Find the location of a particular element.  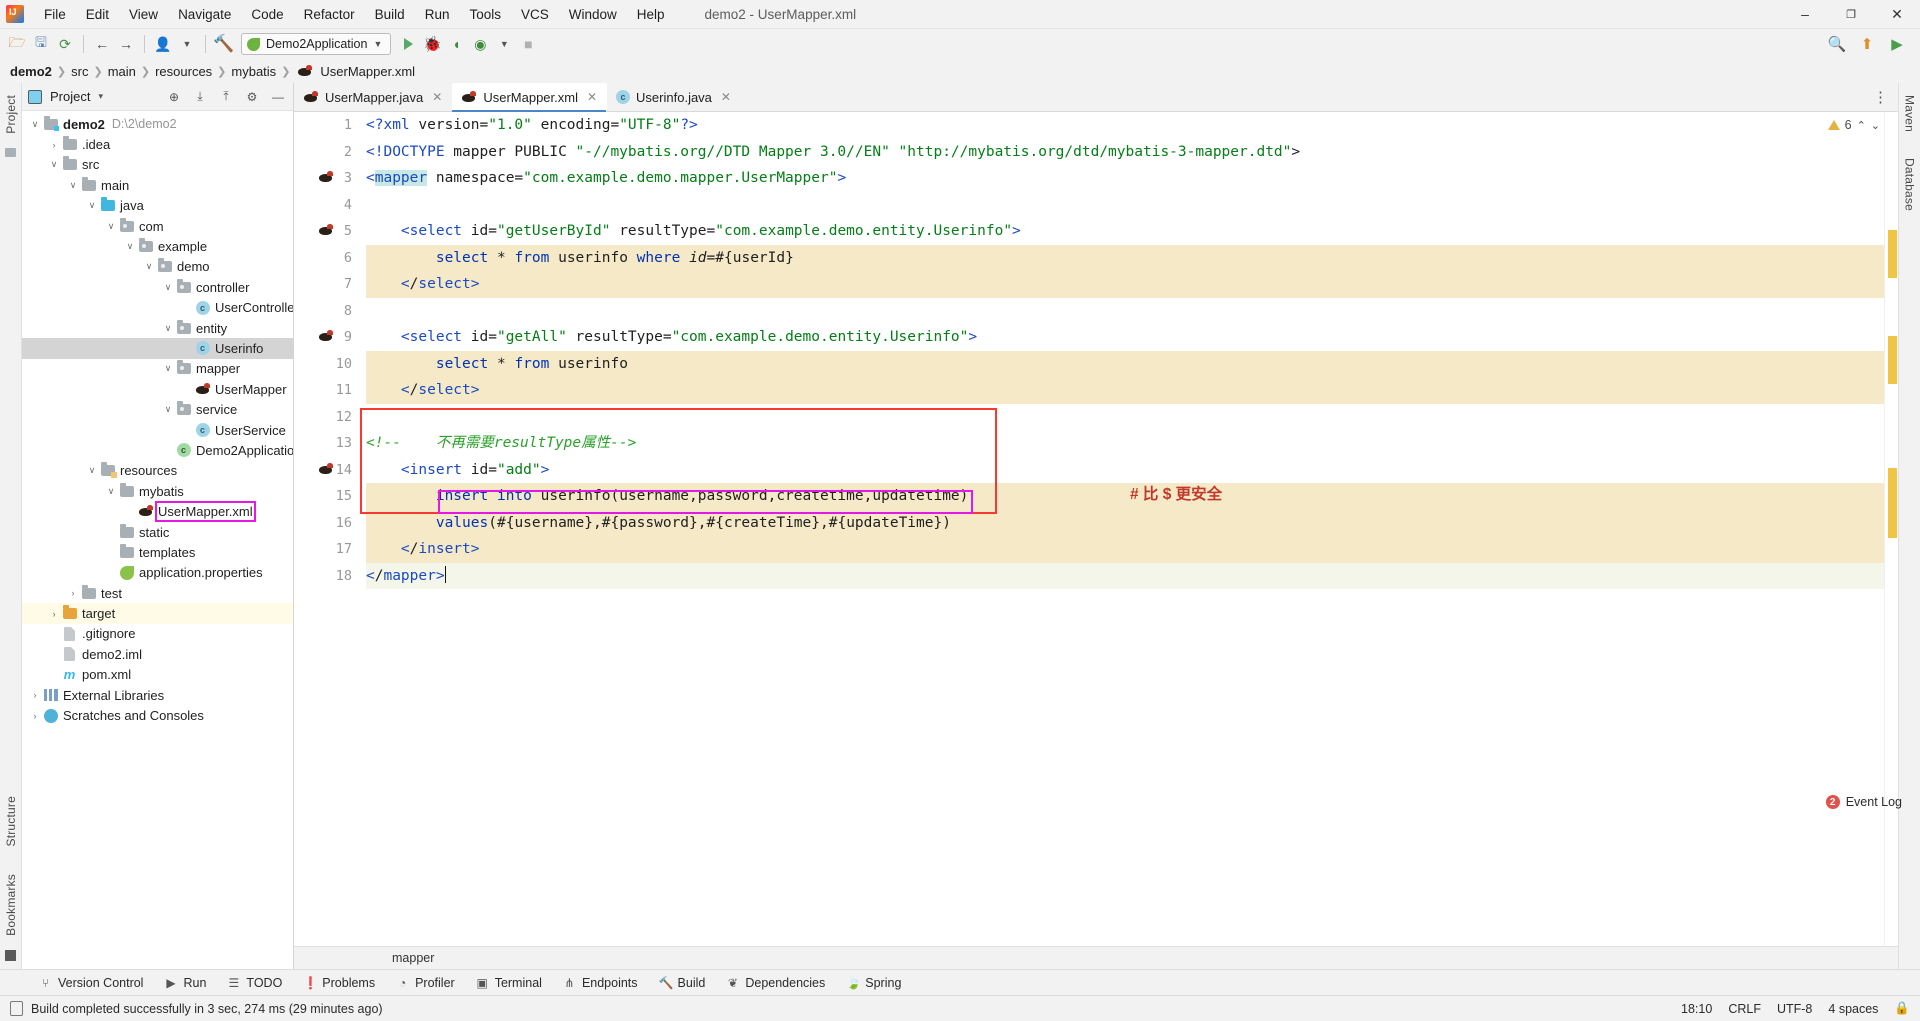

user-icon: 👤 is located at coordinates (163, 44).